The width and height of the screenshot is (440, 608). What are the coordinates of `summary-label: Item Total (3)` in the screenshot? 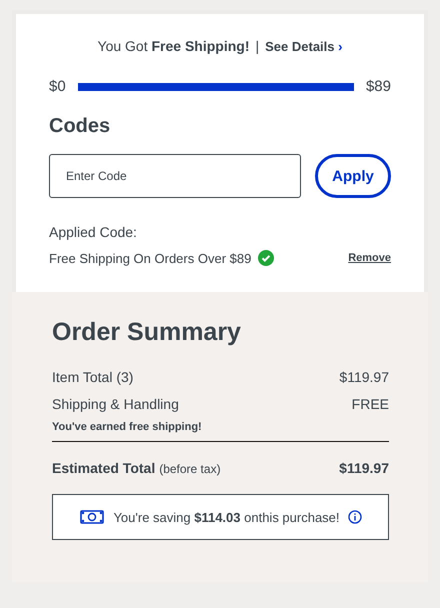 It's located at (93, 377).